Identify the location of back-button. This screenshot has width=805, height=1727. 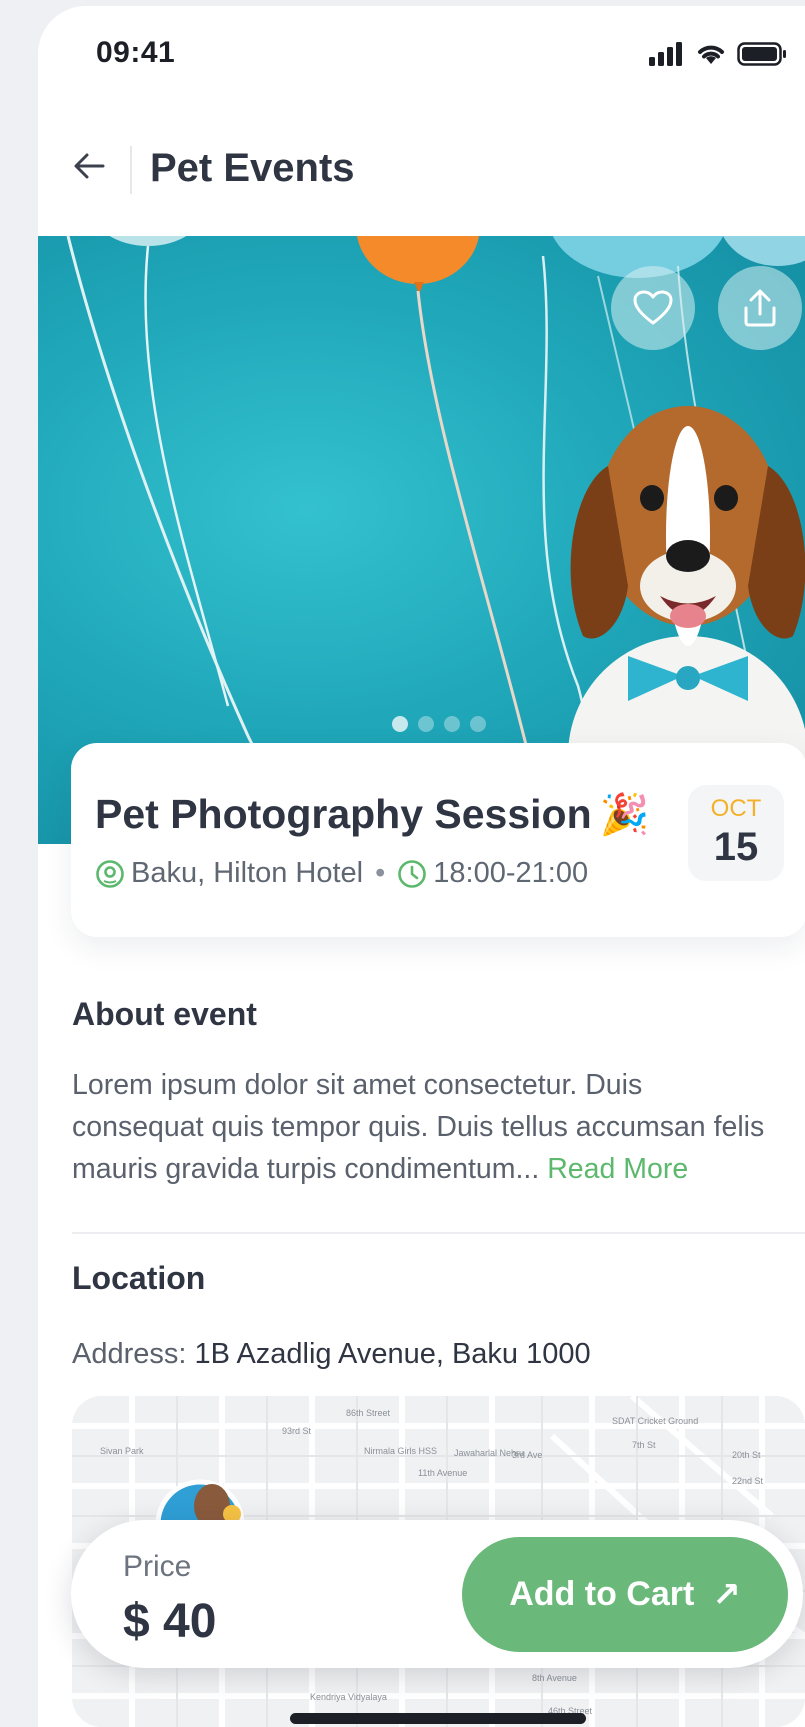
(89, 166).